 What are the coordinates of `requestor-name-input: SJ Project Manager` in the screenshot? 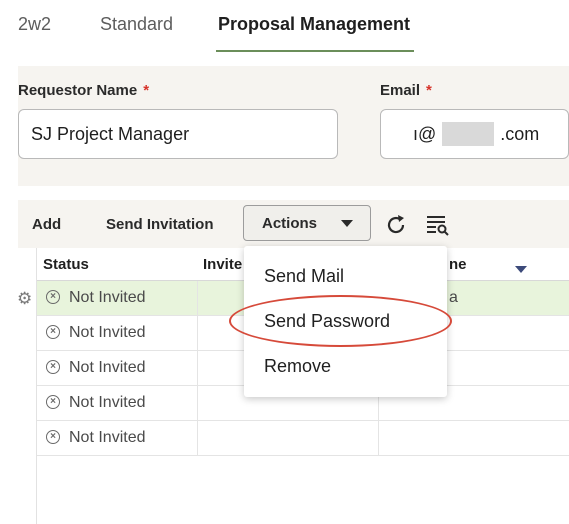 It's located at (178, 134).